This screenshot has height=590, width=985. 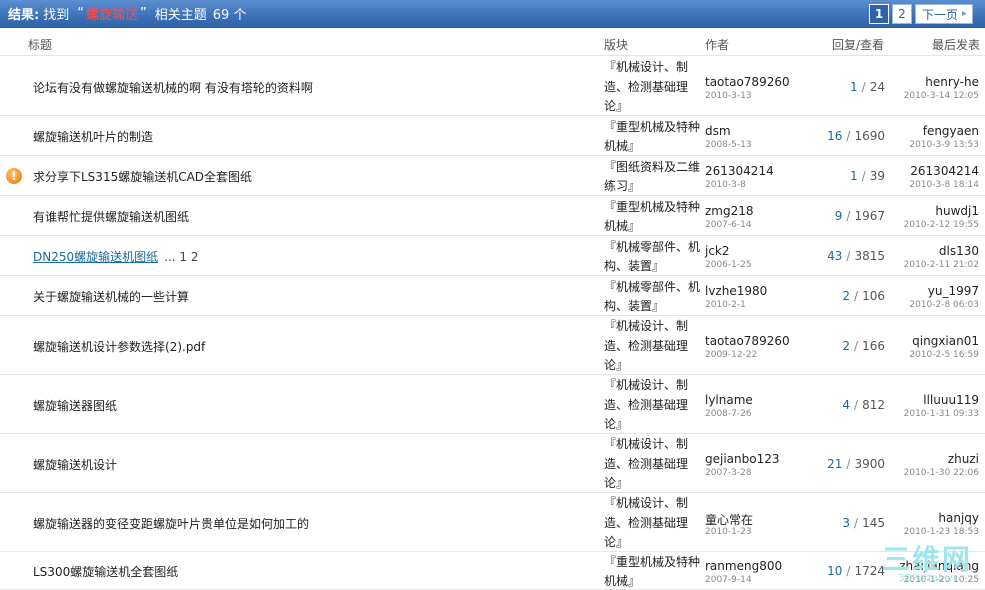 I want to click on view-count: 24, so click(x=877, y=86).